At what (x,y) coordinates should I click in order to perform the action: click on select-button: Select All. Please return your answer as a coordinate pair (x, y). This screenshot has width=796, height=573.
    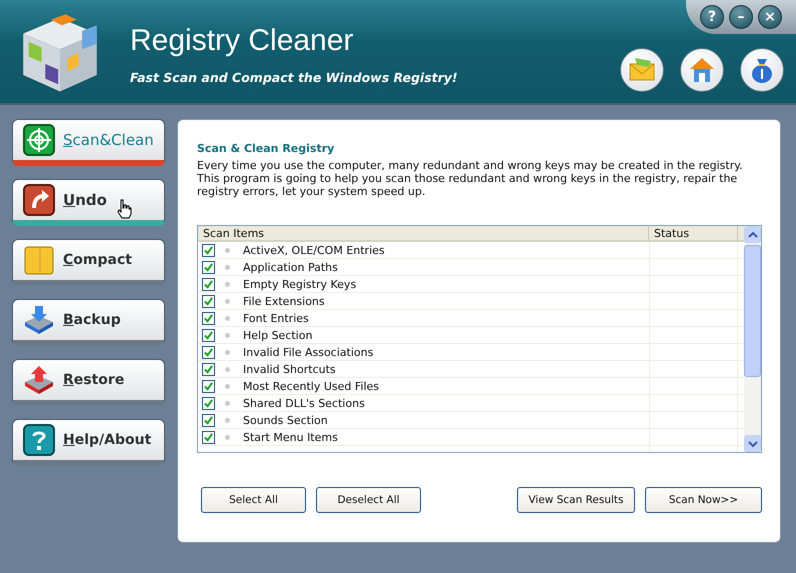
    Looking at the image, I should click on (253, 500).